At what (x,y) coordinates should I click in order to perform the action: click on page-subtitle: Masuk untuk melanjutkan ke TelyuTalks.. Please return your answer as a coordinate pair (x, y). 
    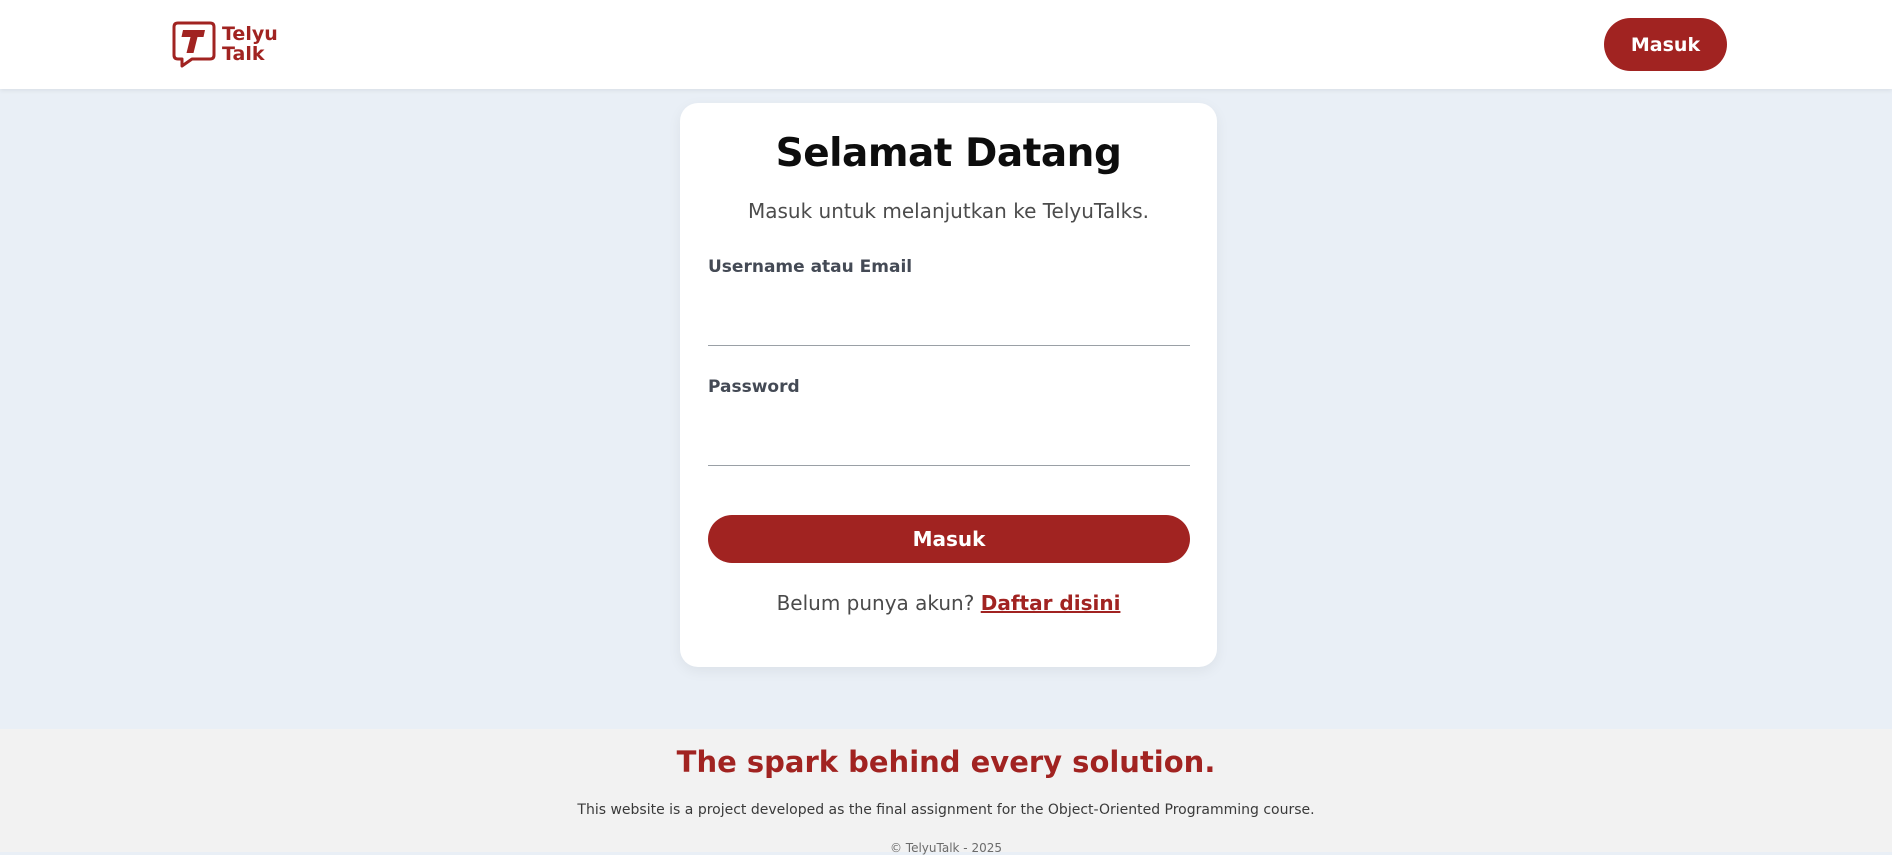
    Looking at the image, I should click on (948, 211).